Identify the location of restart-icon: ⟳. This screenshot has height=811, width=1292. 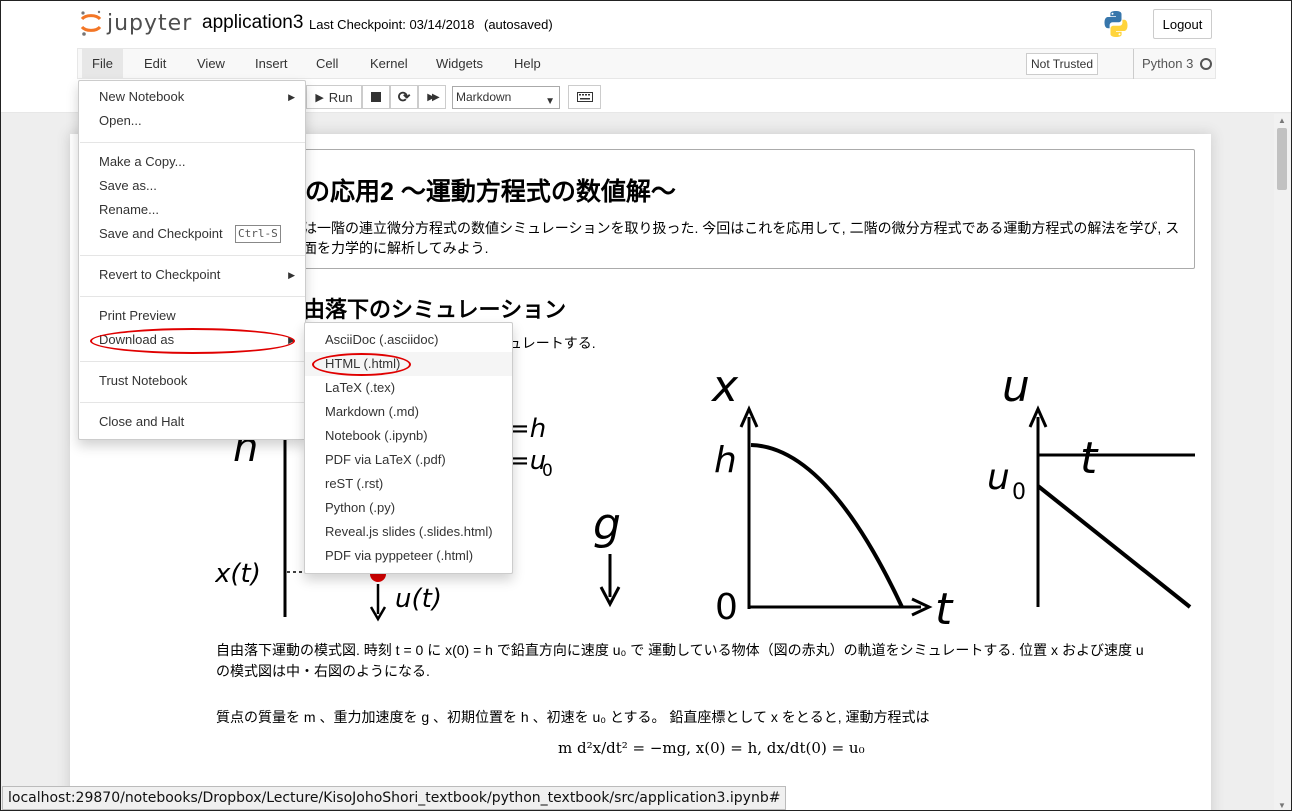
(404, 97).